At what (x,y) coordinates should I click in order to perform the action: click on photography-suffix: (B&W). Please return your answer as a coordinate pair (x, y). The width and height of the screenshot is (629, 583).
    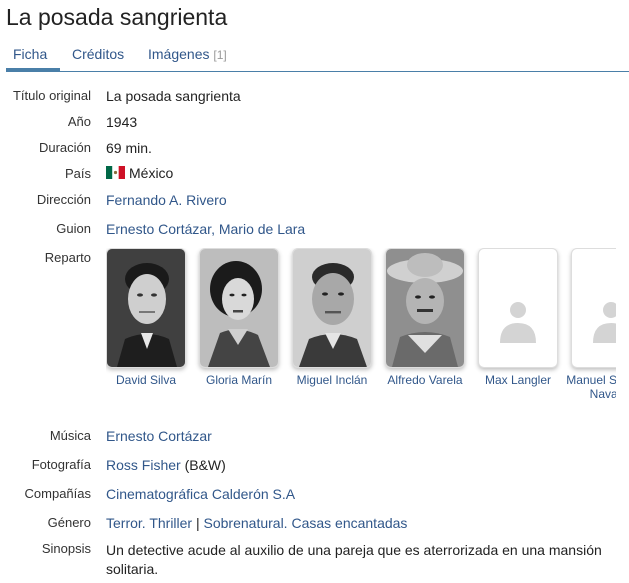
    Looking at the image, I should click on (203, 465).